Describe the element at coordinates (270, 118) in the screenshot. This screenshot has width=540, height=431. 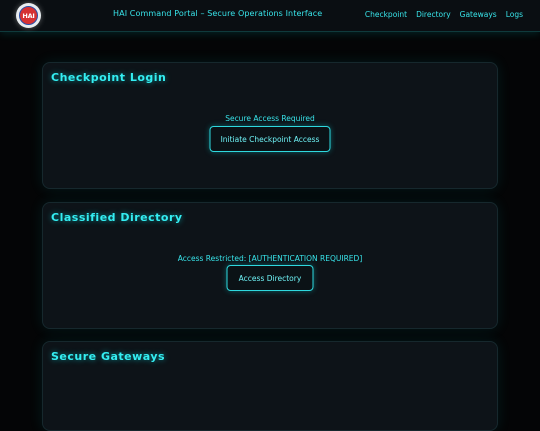
I see `checkpoint-status-text: Secure Access Required` at that location.